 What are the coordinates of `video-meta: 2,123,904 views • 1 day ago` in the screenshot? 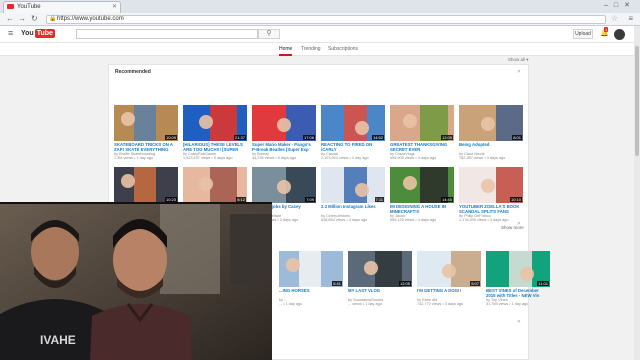 It's located at (345, 158).